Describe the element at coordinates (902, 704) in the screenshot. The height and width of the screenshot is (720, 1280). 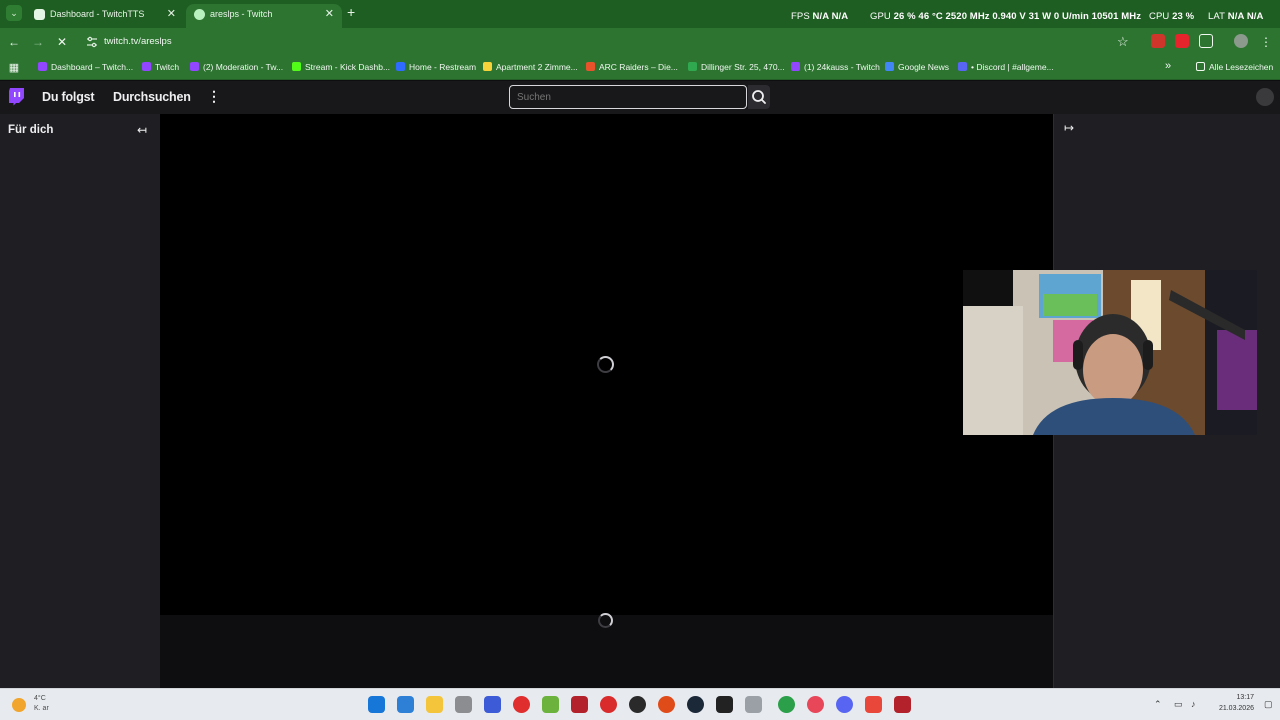
I see `voice-app-2-icon` at that location.